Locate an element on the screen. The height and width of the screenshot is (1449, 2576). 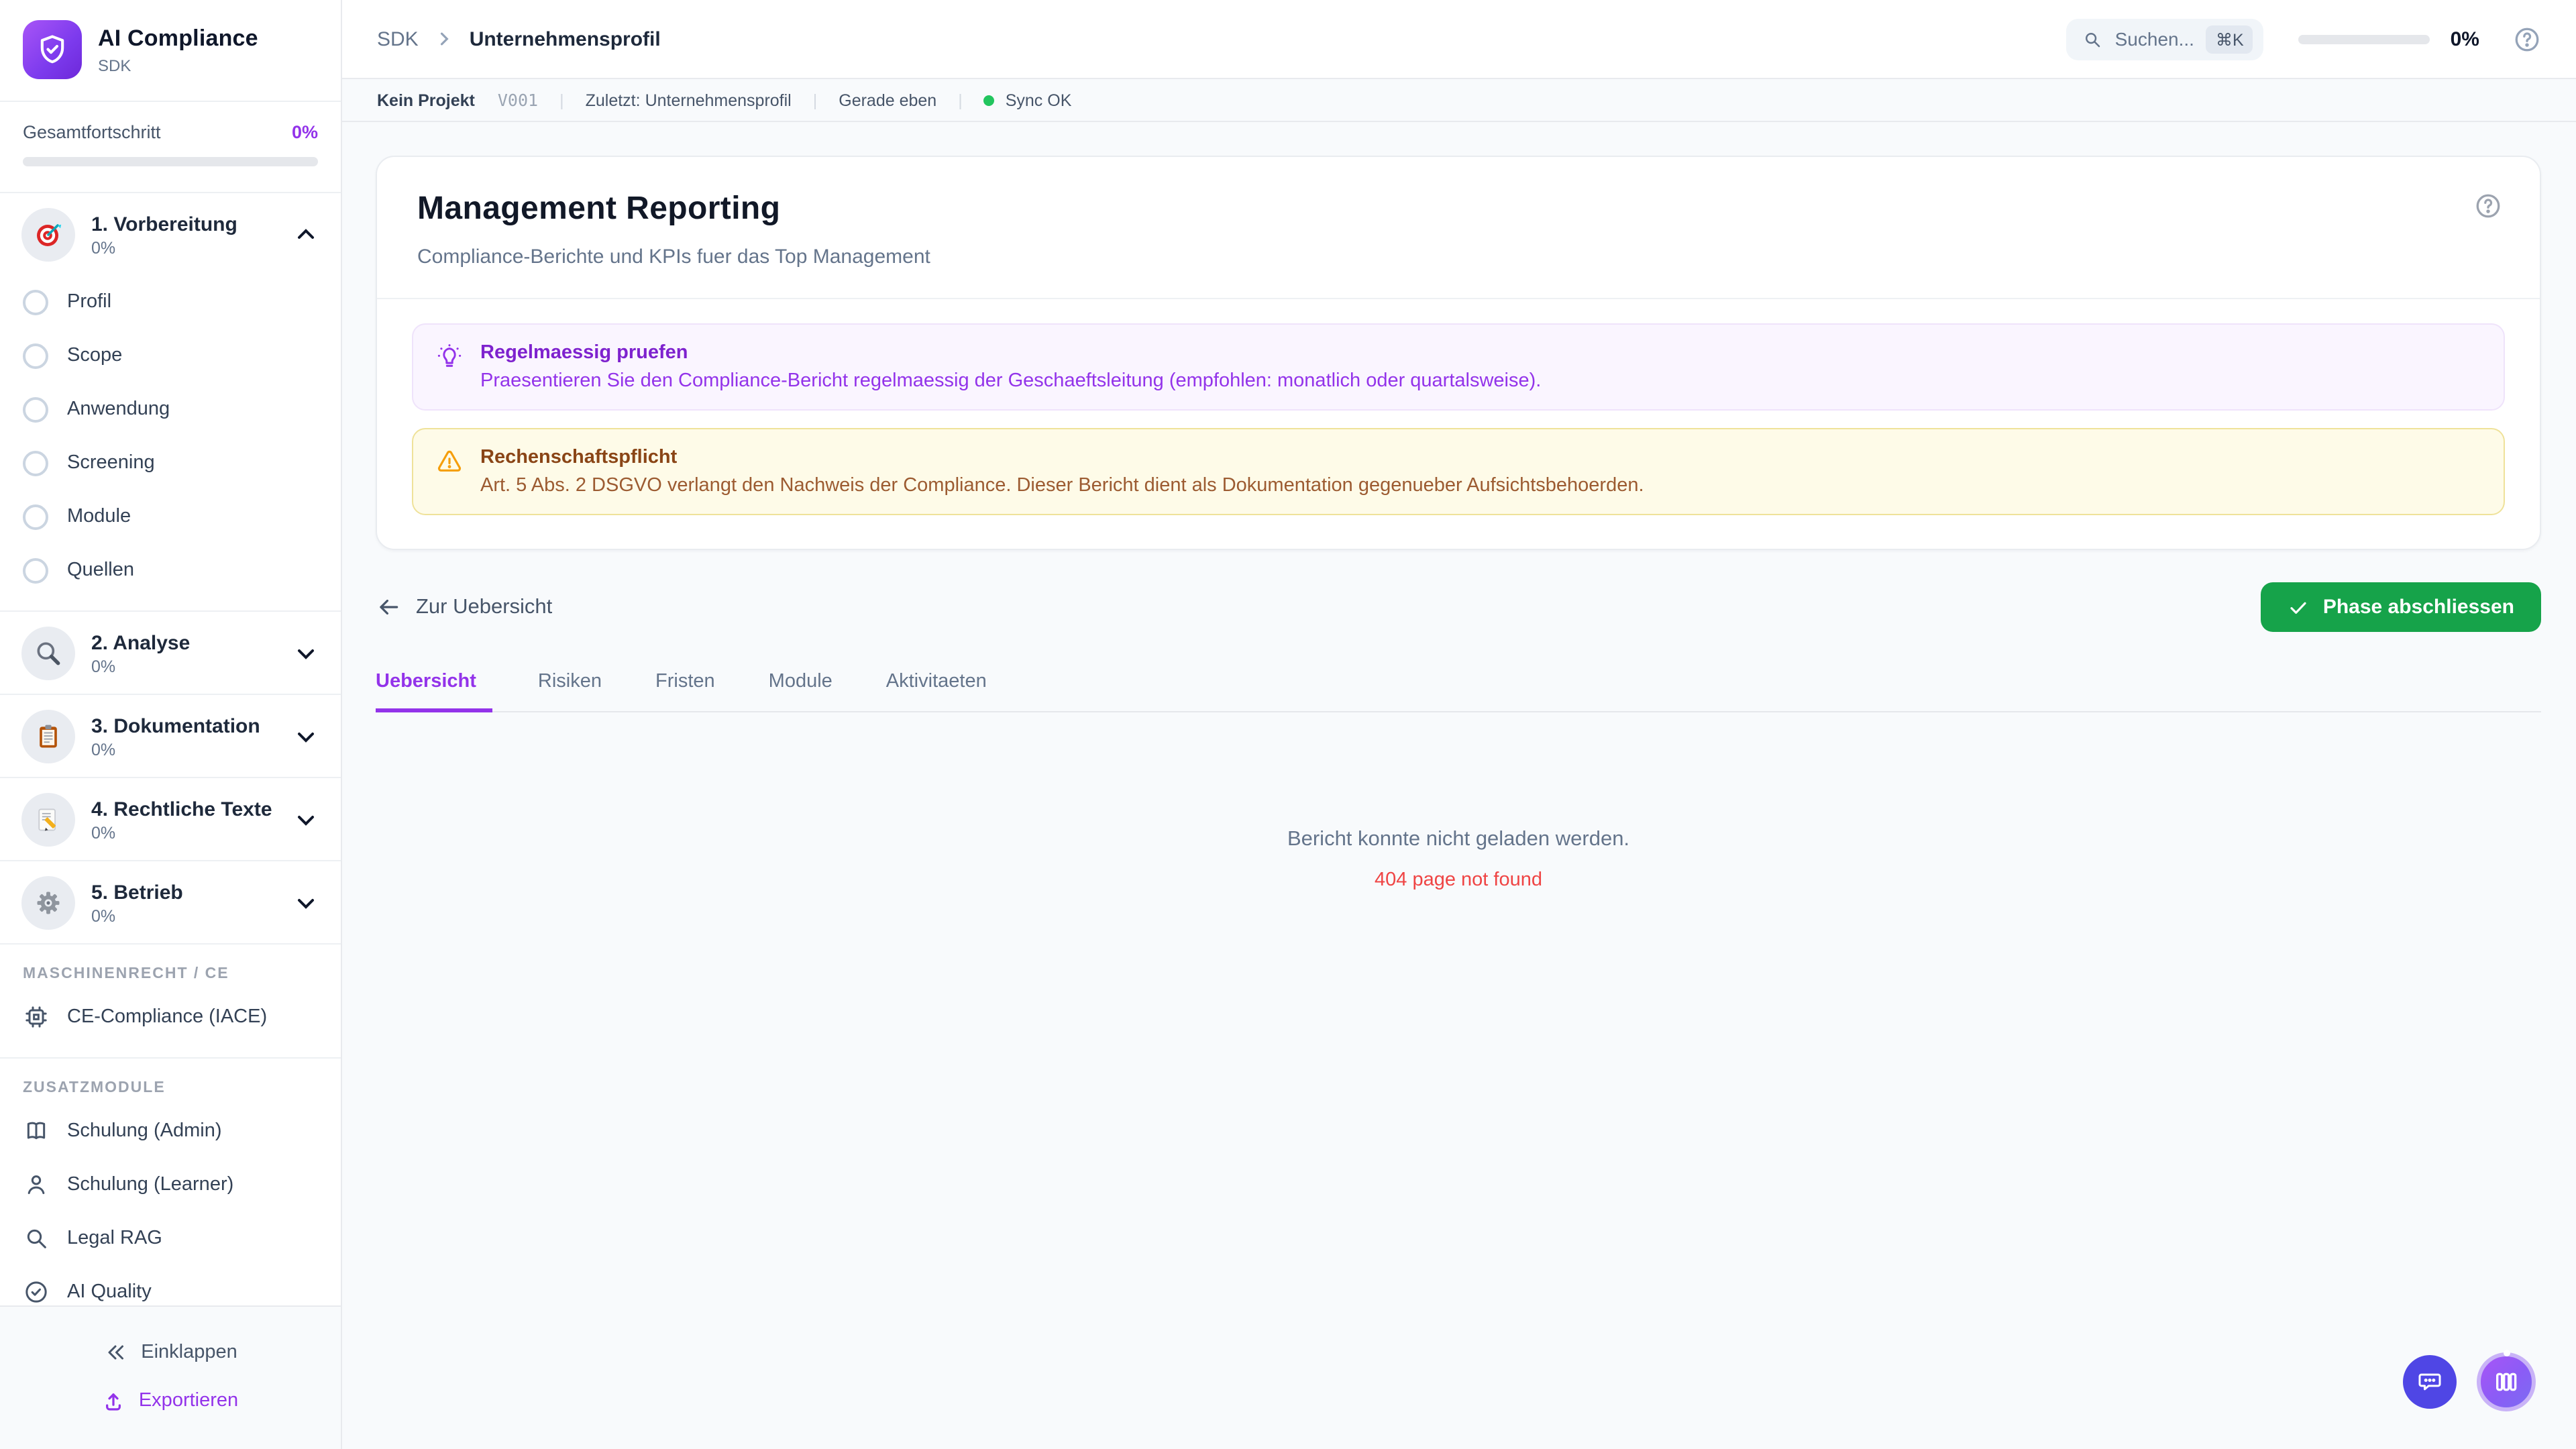
upload-icon is located at coordinates (113, 1401).